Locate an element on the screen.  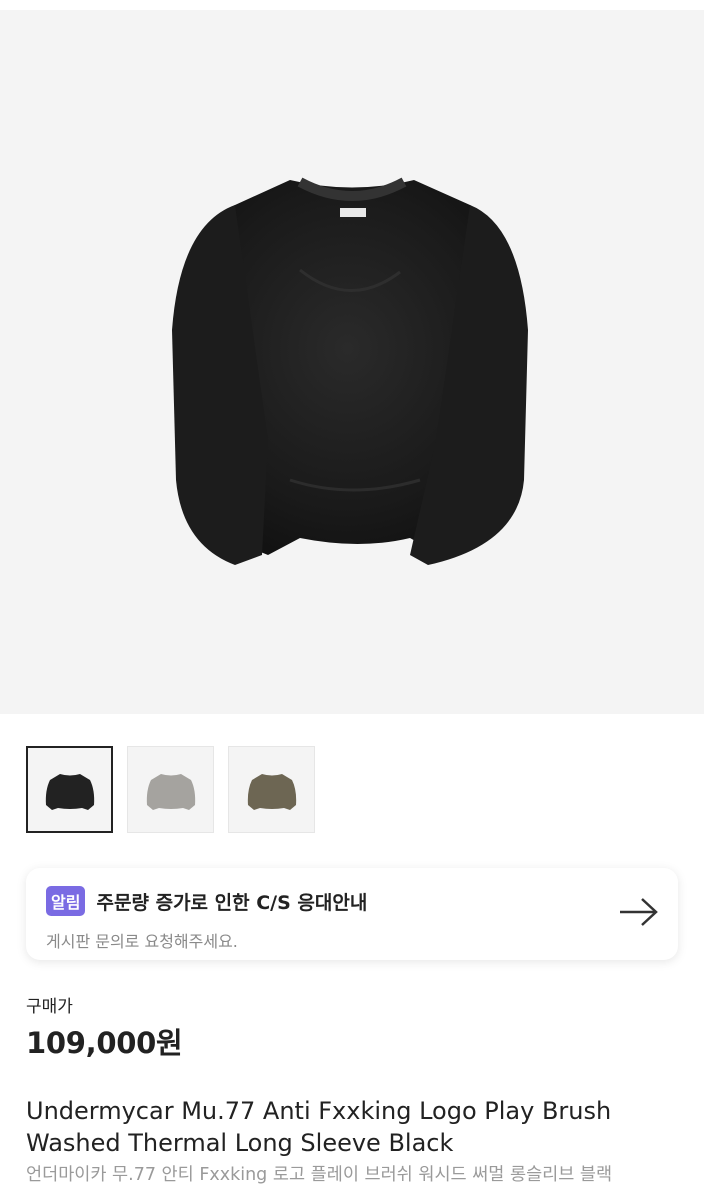
cs-notice-banner: 알림 주문량 증가로 인한 C/S 응대안내 게시판 문의로 요청해주세요. is located at coordinates (352, 914).